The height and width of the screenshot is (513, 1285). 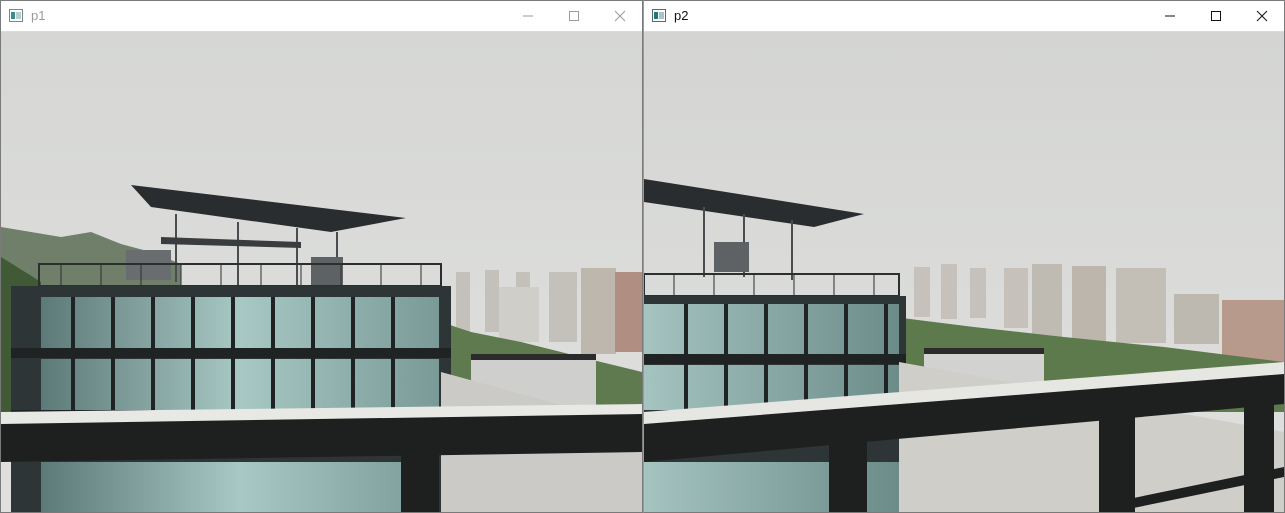 I want to click on title-bar: p1, so click(x=321, y=16).